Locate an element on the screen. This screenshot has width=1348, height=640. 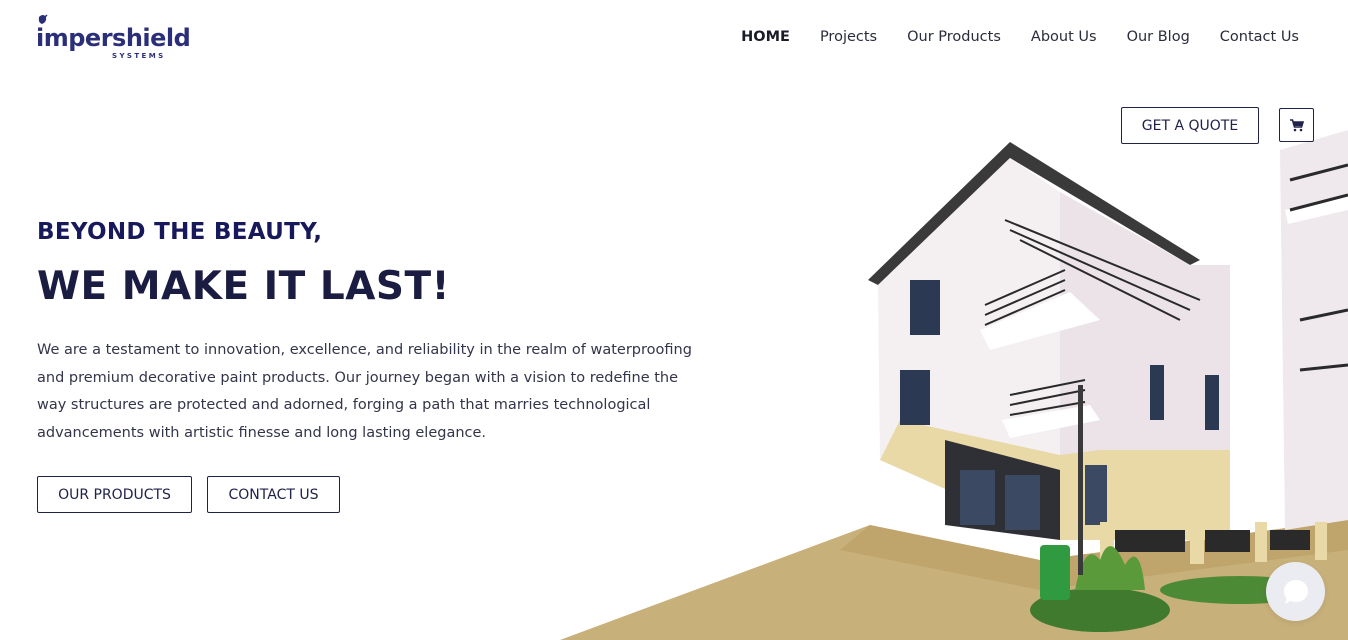
chat-widget-button is located at coordinates (1295, 591).